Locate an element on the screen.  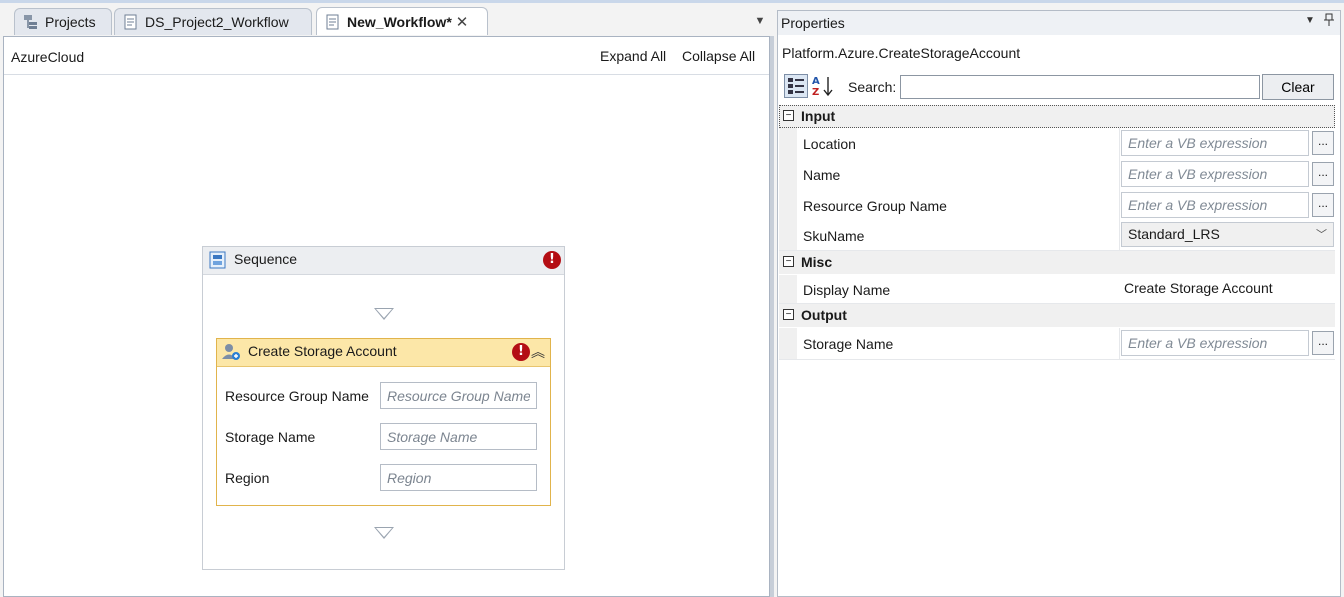
chevron-down-icon: ﹀ is located at coordinates (1321, 235).